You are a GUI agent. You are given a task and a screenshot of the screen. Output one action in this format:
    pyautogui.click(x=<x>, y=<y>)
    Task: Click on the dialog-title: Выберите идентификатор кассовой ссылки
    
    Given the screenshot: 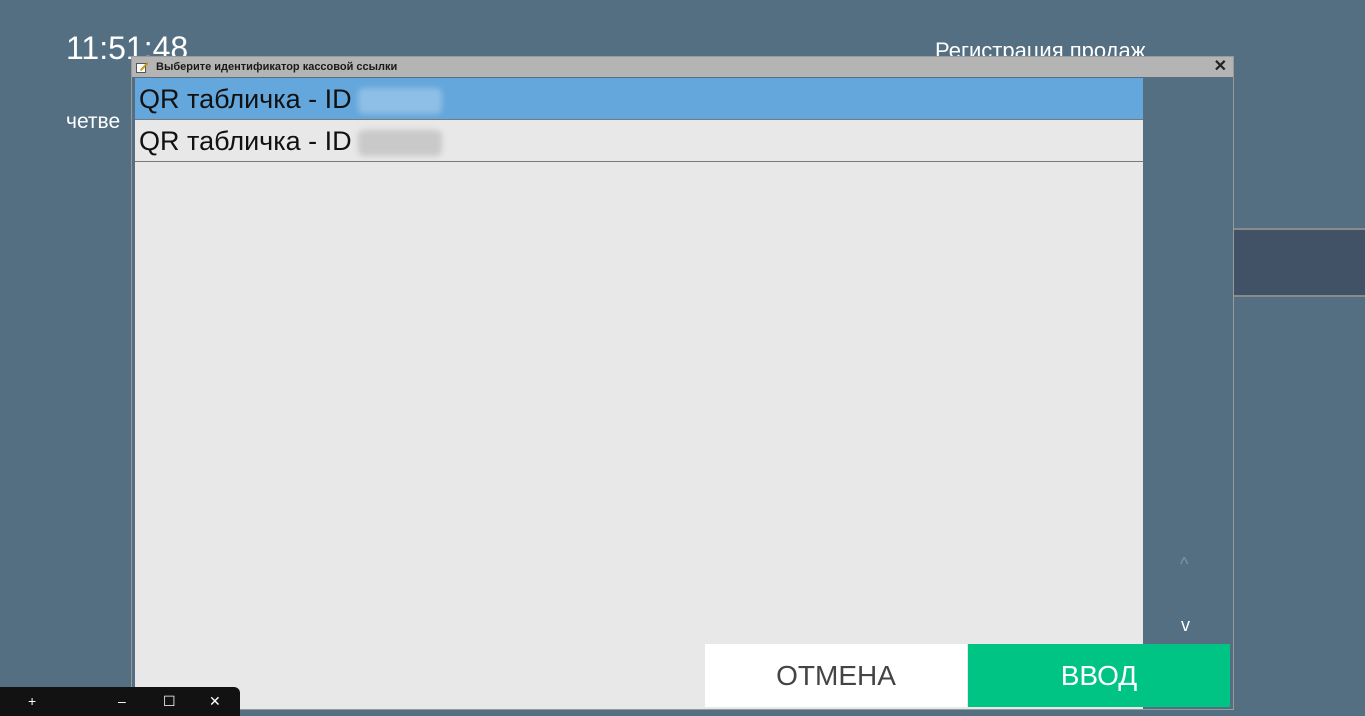 What is the action you would take?
    pyautogui.click(x=277, y=67)
    